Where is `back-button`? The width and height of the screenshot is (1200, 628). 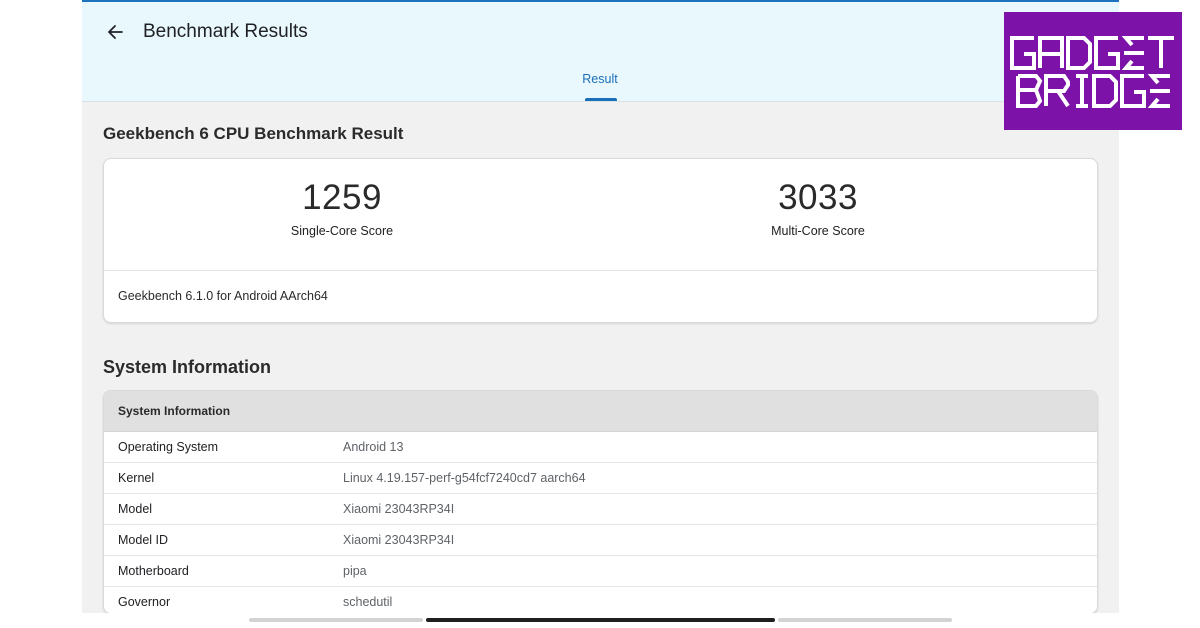 back-button is located at coordinates (115, 32).